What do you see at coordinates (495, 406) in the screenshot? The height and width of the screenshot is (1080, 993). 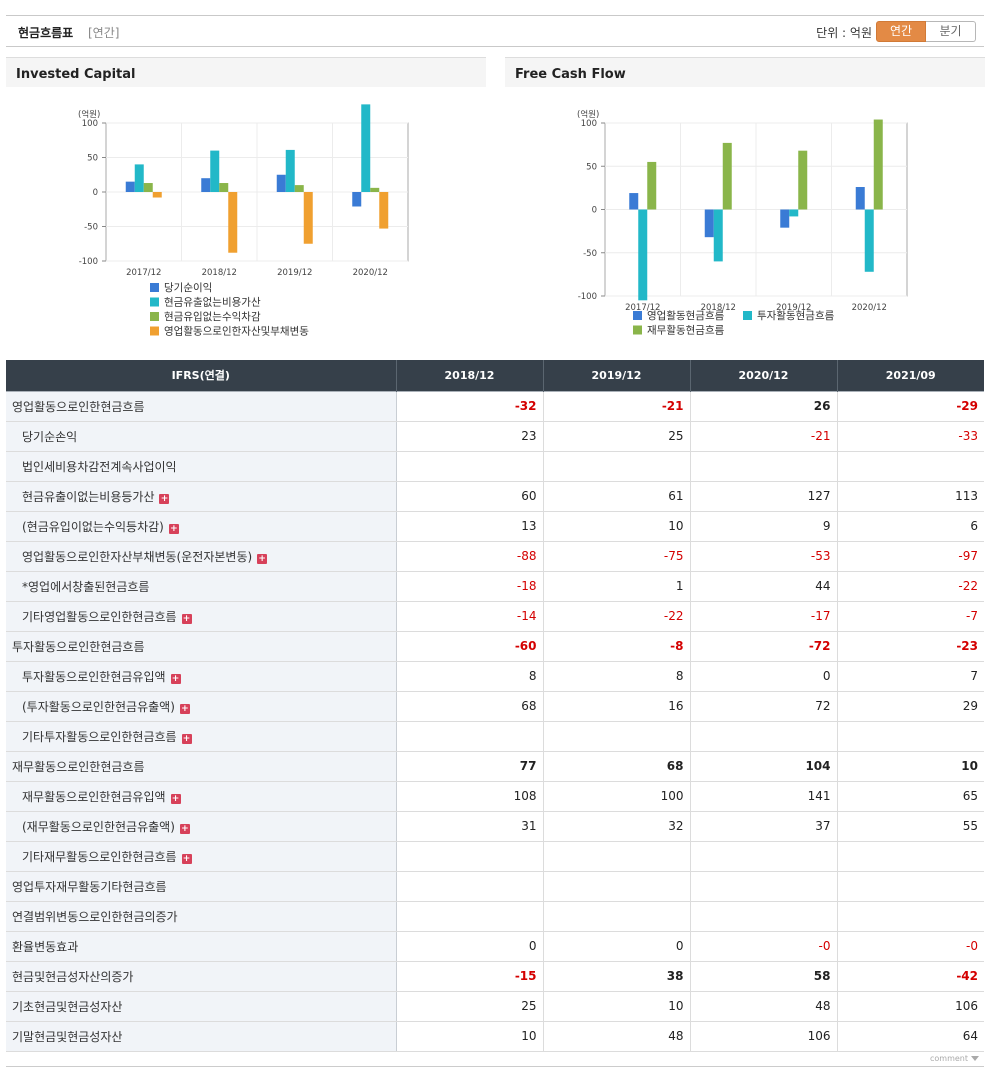 I see `table-row: 영업활동으로인한현금흐름 -32 -21 26 -29` at bounding box center [495, 406].